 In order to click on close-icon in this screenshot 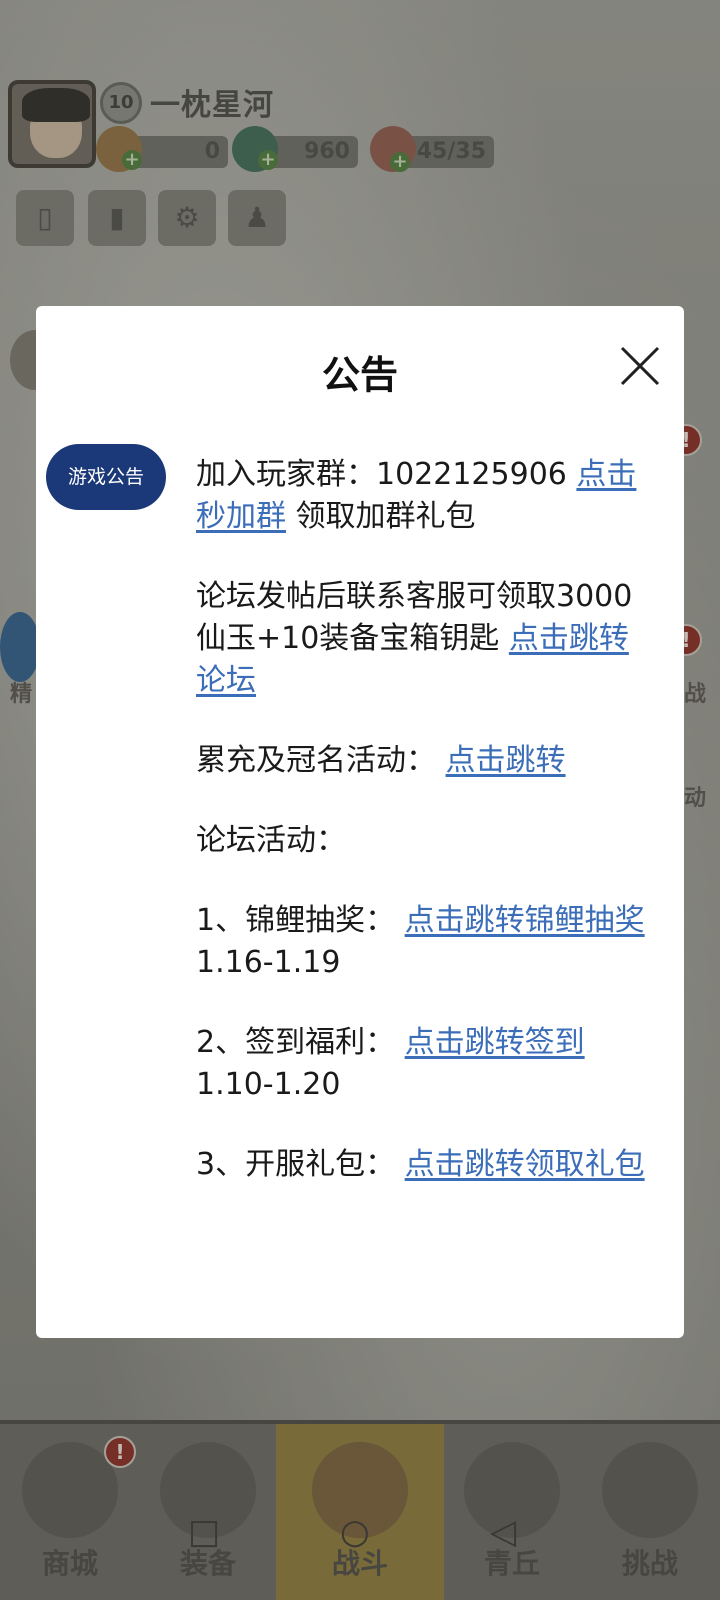, I will do `click(640, 366)`.